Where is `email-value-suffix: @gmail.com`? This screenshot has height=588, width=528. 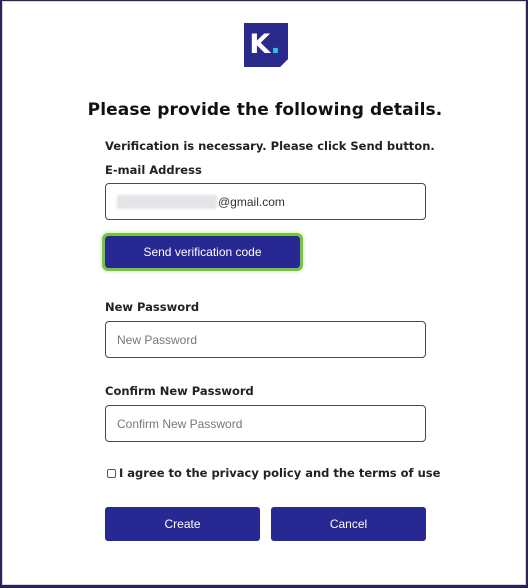 email-value-suffix: @gmail.com is located at coordinates (251, 201).